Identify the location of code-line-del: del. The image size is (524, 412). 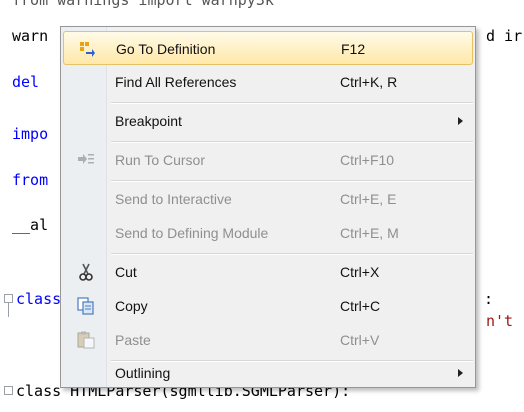
(26, 82).